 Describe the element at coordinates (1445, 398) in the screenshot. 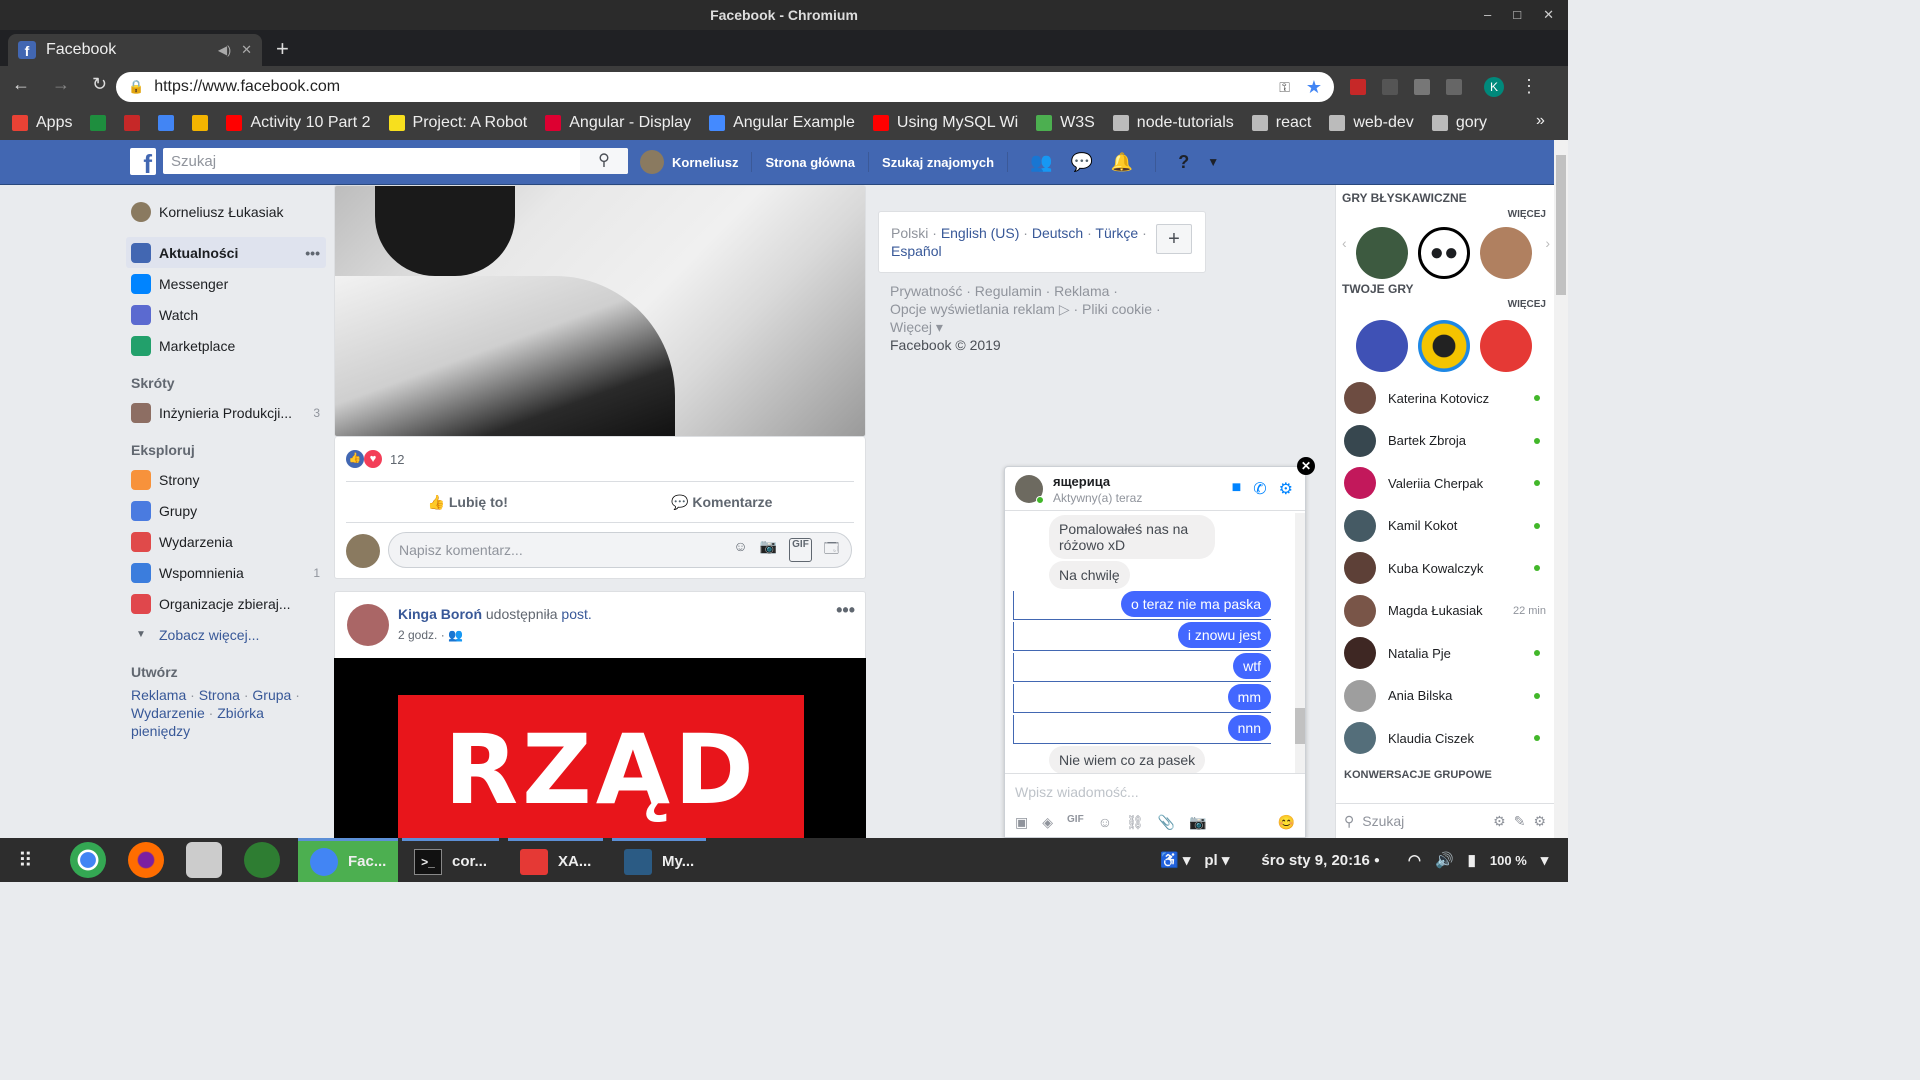

I see `contact-item: Katerina Kotovicz` at that location.